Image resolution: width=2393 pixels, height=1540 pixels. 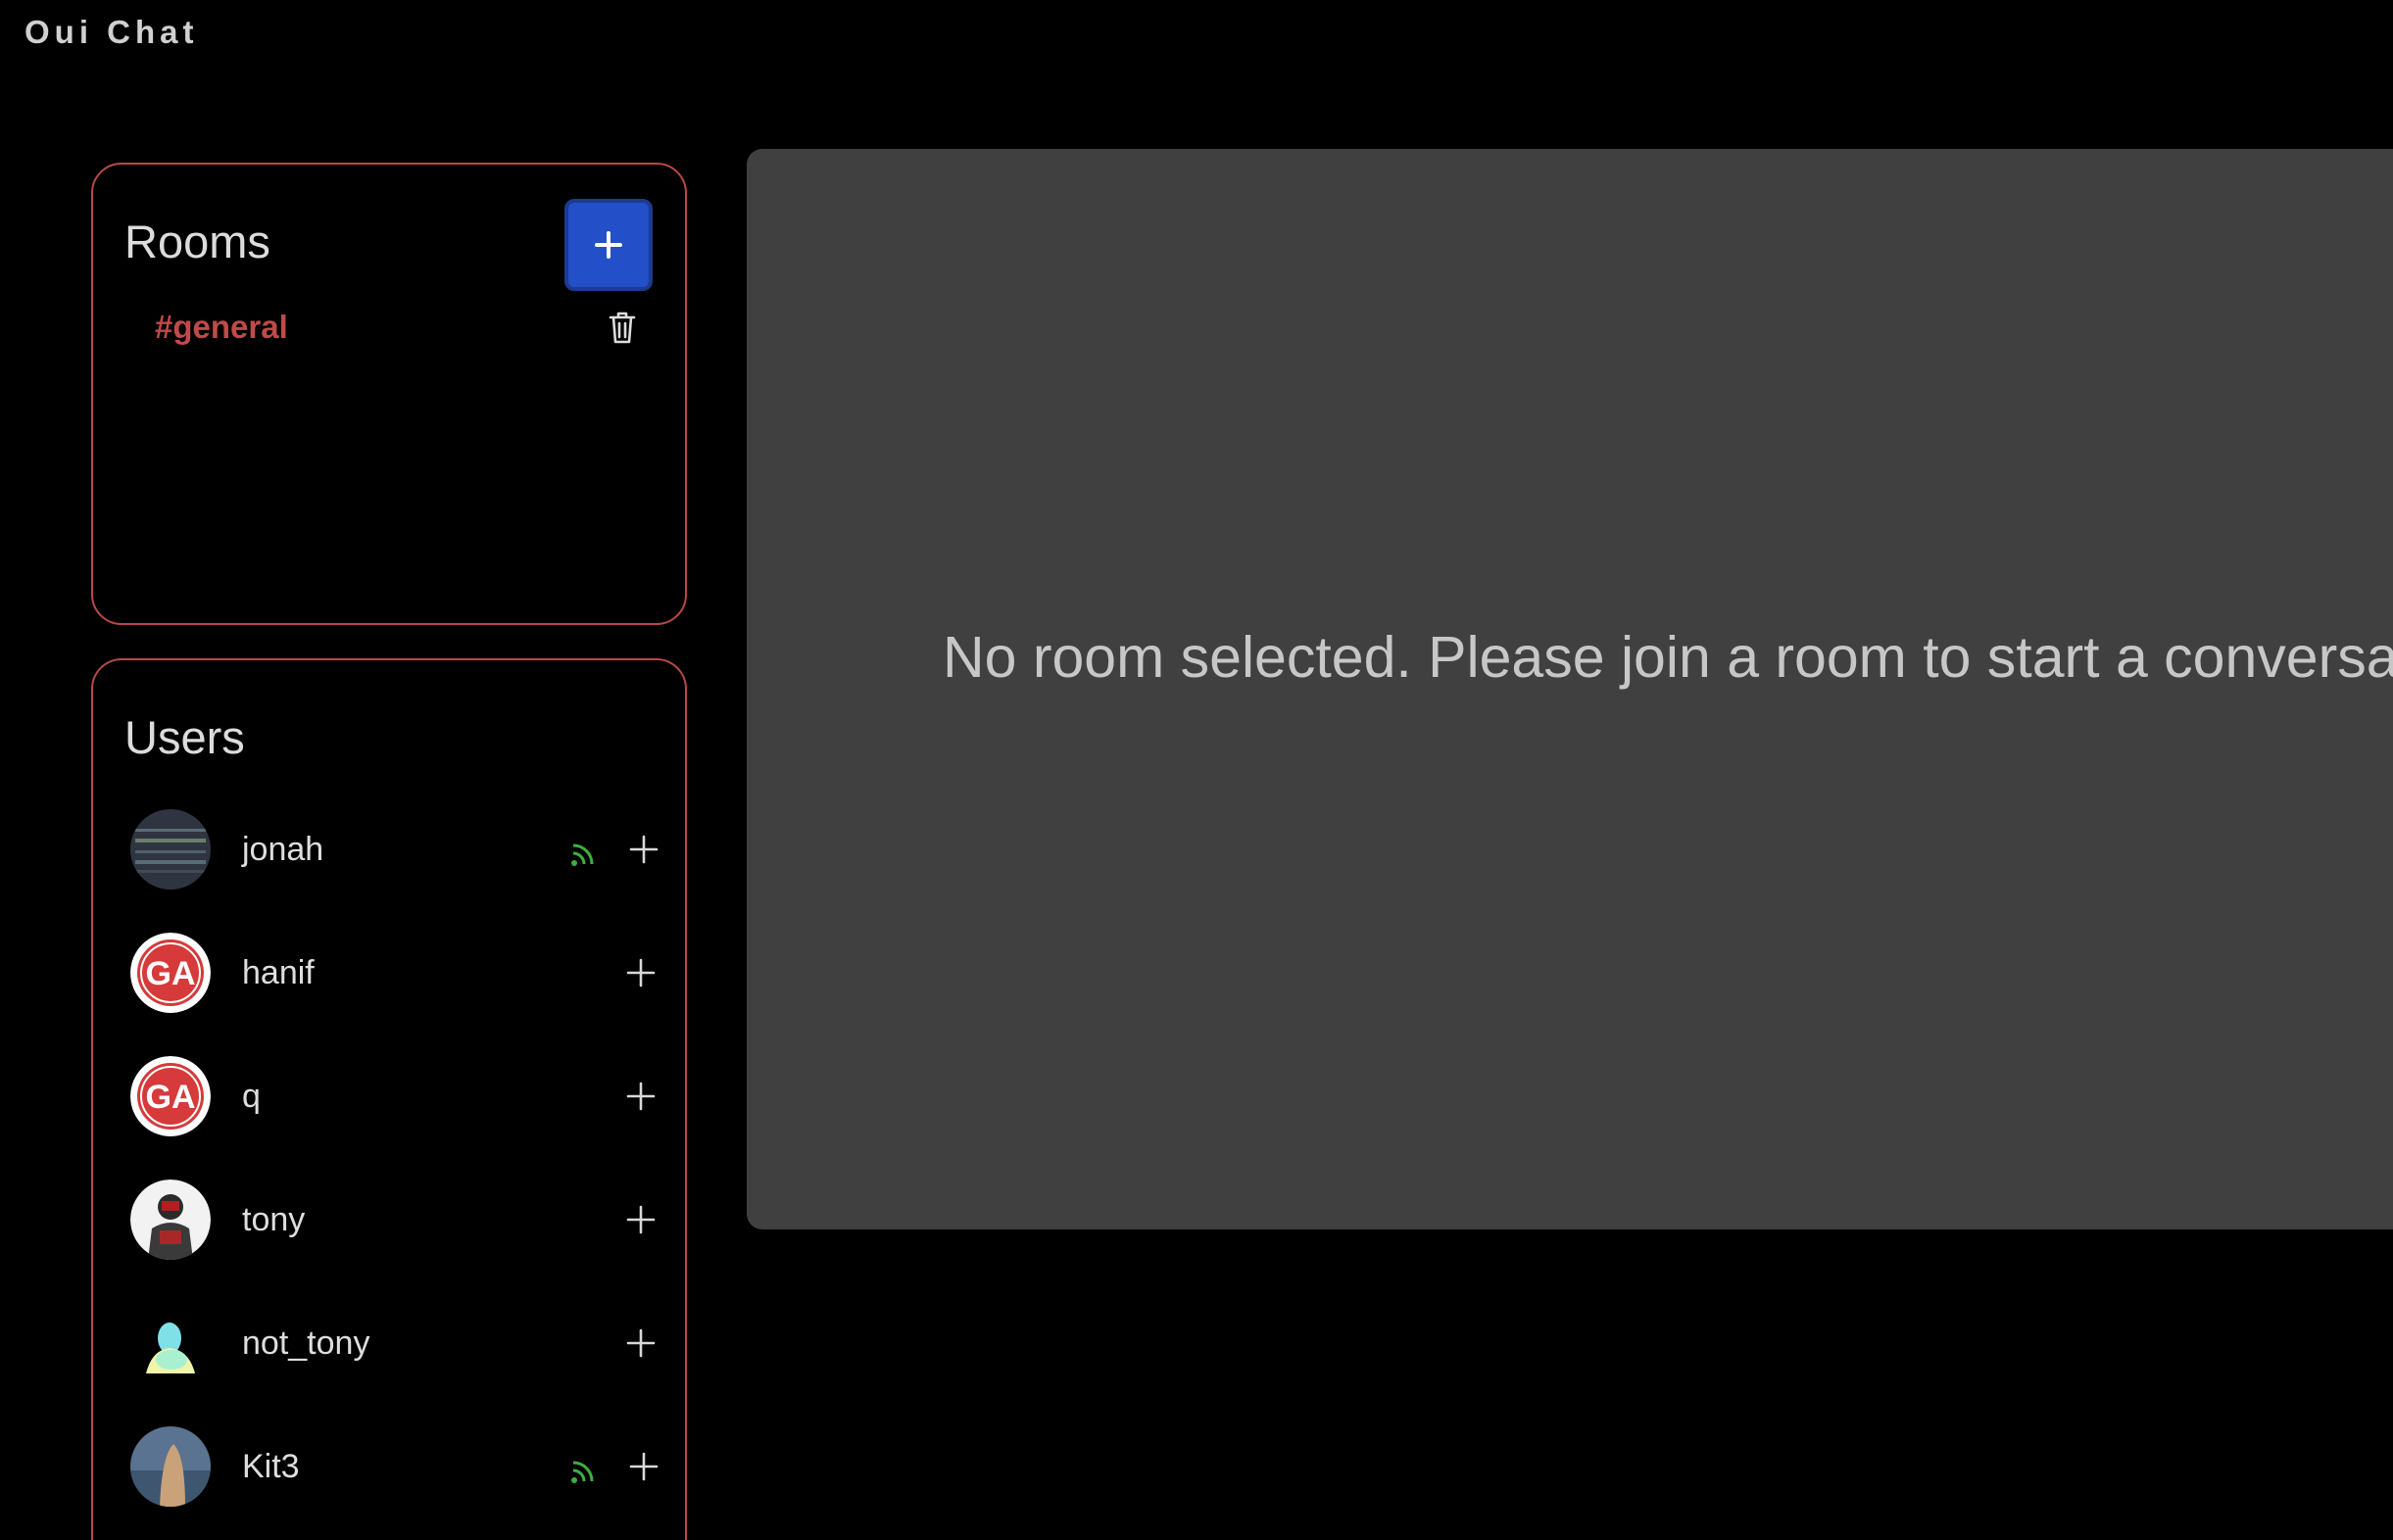 What do you see at coordinates (111, 32) in the screenshot?
I see `app-title: Oui Chat` at bounding box center [111, 32].